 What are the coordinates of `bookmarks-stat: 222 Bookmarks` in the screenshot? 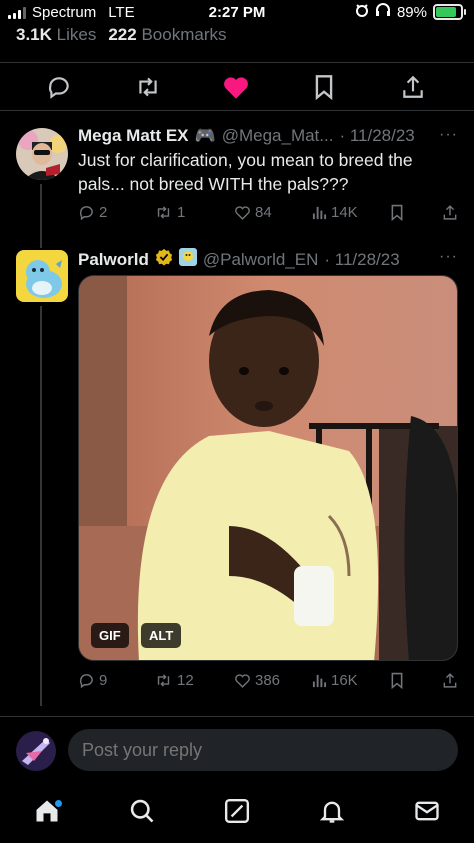 It's located at (167, 35).